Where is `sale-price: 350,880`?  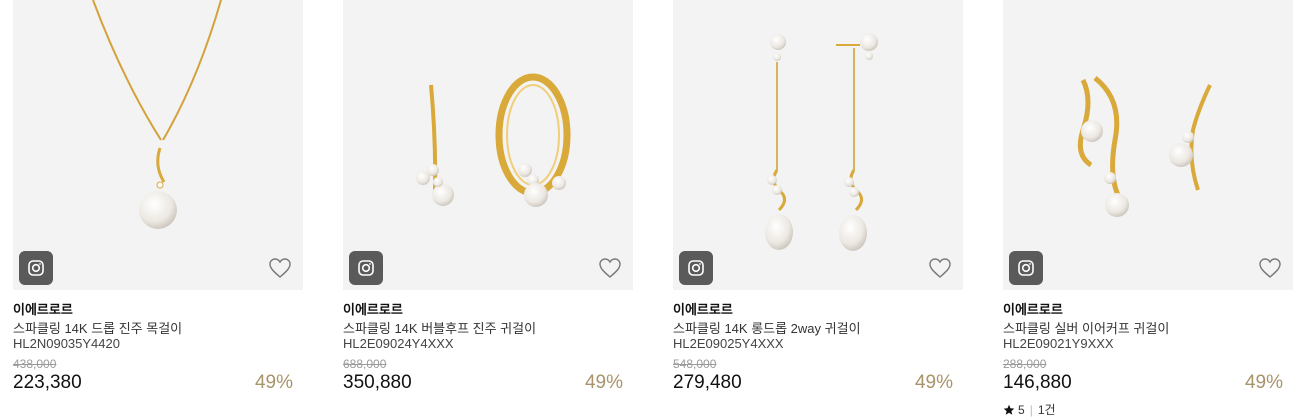
sale-price: 350,880 is located at coordinates (377, 382).